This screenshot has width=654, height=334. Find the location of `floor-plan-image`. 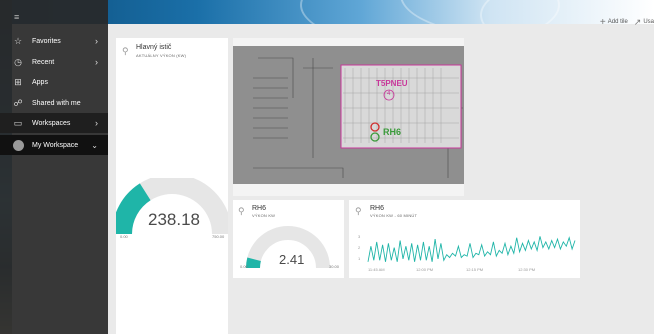

floor-plan-image is located at coordinates (348, 115).